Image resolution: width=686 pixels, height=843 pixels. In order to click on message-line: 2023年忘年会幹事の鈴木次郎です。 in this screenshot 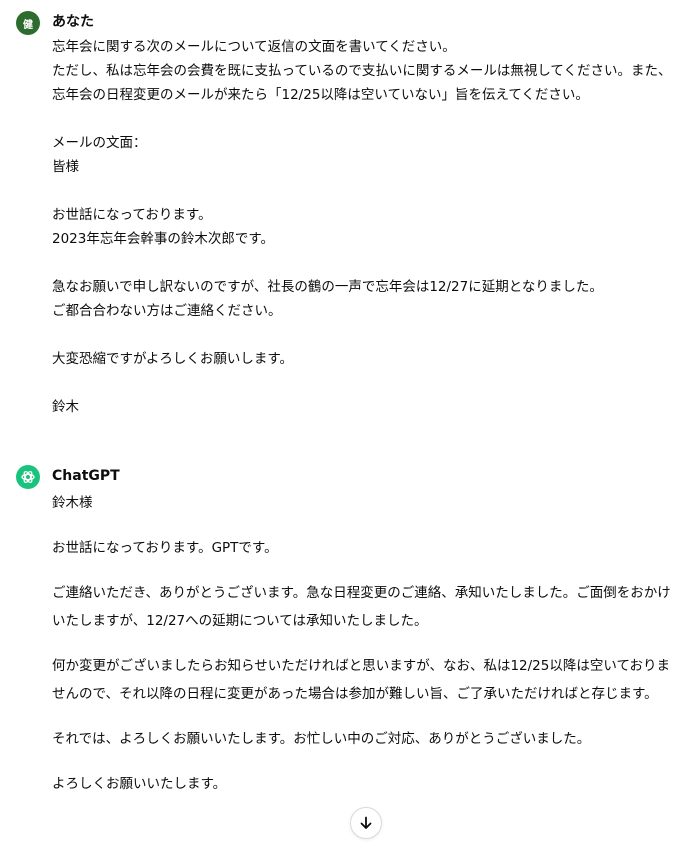, I will do `click(163, 239)`.